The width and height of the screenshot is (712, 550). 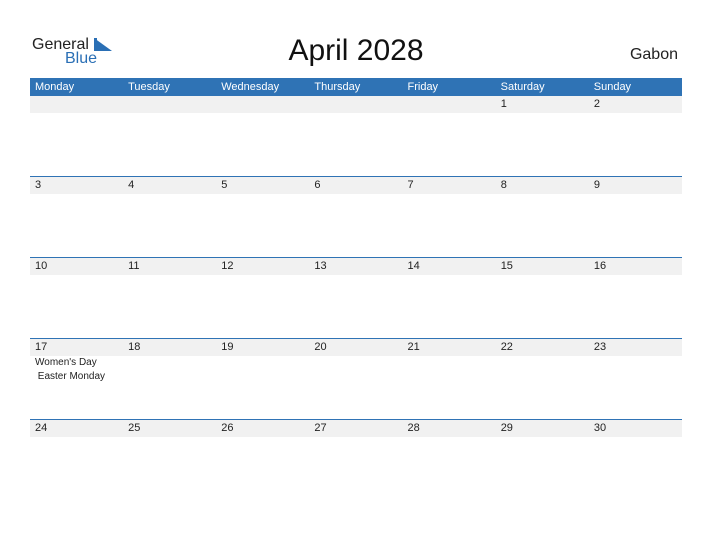 What do you see at coordinates (449, 379) in the screenshot?
I see `day-cell: 21` at bounding box center [449, 379].